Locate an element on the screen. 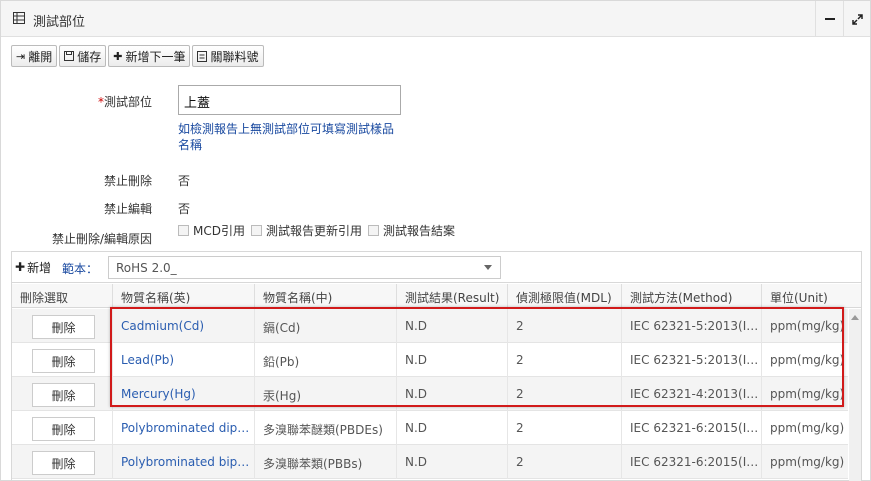  save-label: 儲存 is located at coordinates (89, 56).